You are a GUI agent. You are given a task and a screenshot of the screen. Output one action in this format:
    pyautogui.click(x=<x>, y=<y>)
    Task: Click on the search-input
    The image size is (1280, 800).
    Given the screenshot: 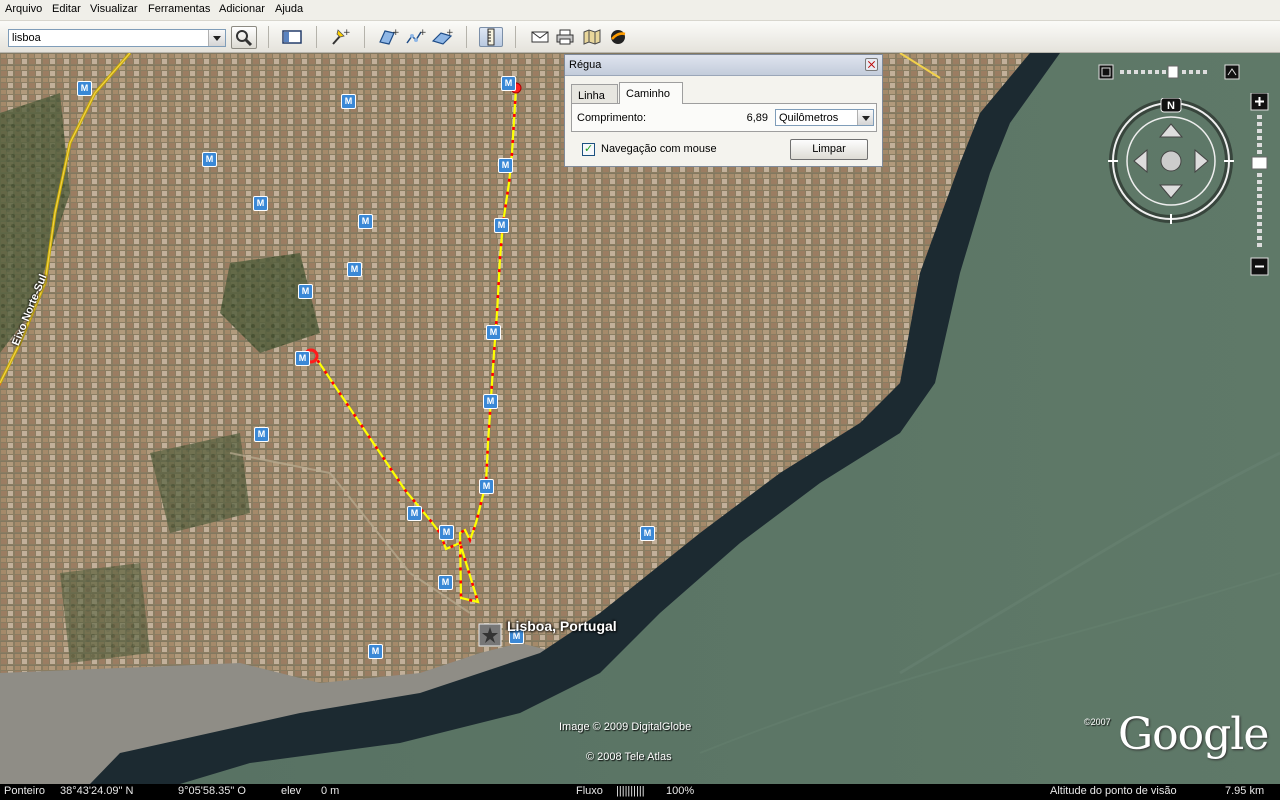 What is the action you would take?
    pyautogui.click(x=110, y=38)
    